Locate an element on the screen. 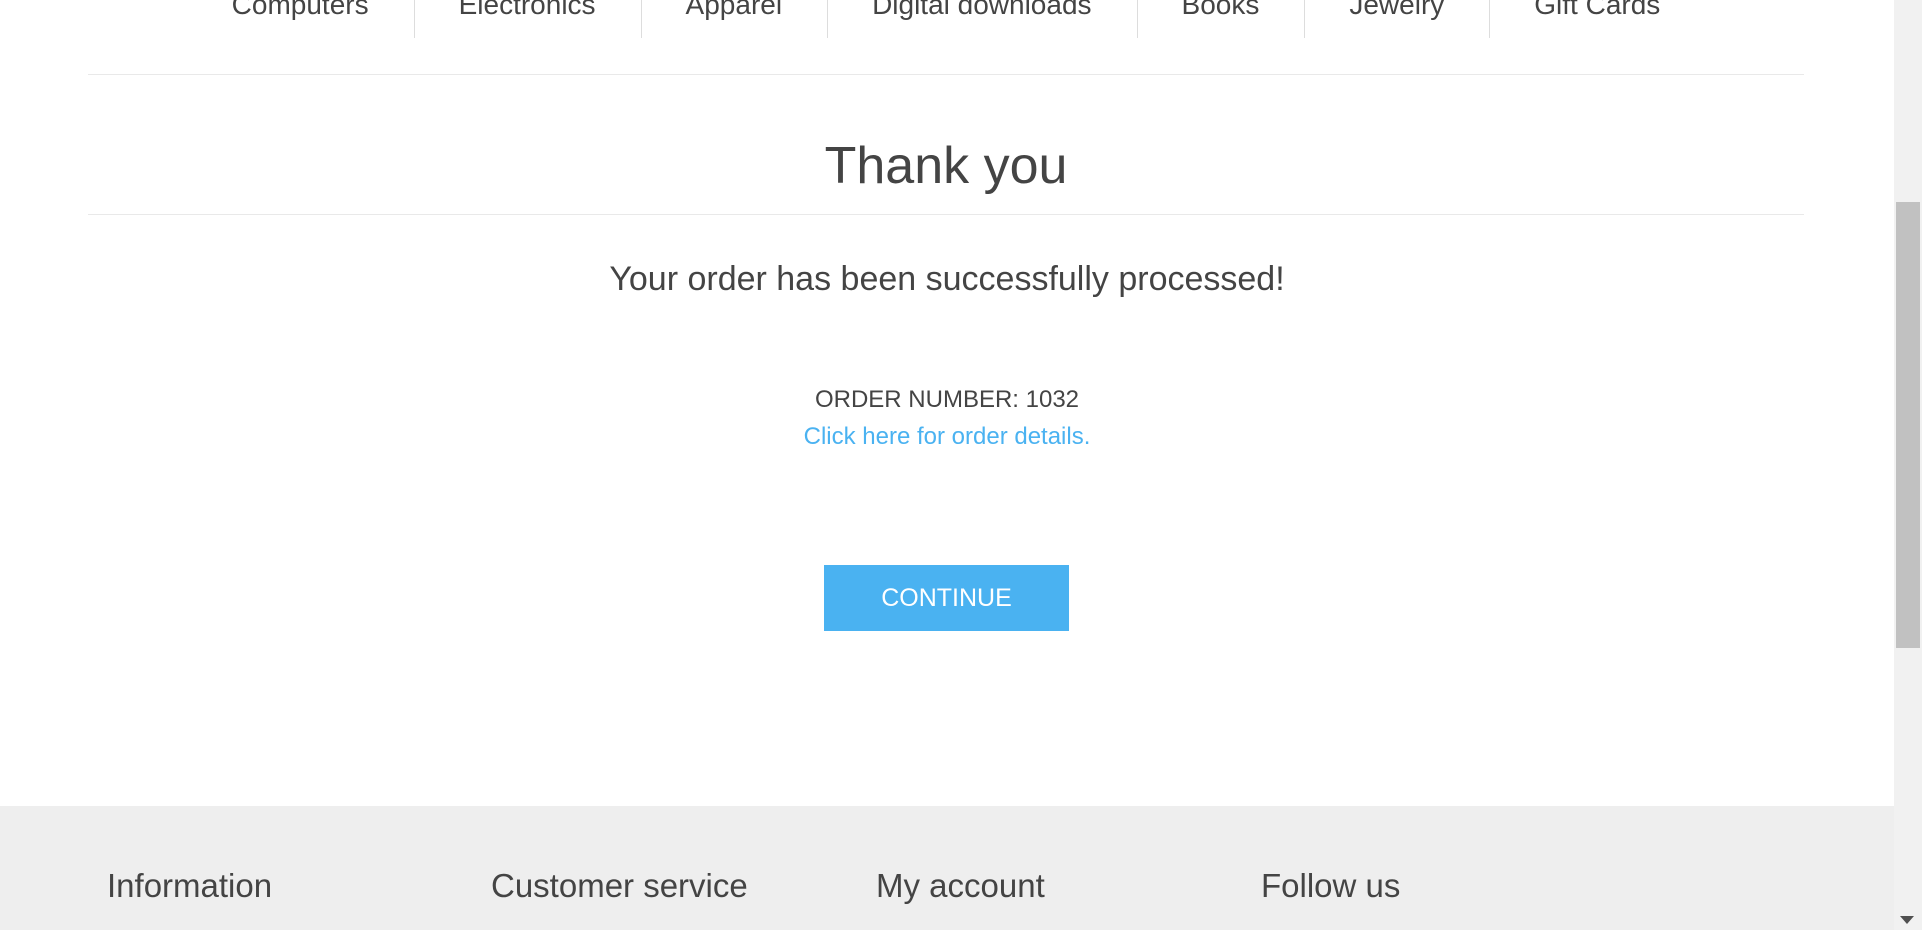 The width and height of the screenshot is (1922, 930). order-number-value: 1032 is located at coordinates (1052, 399).